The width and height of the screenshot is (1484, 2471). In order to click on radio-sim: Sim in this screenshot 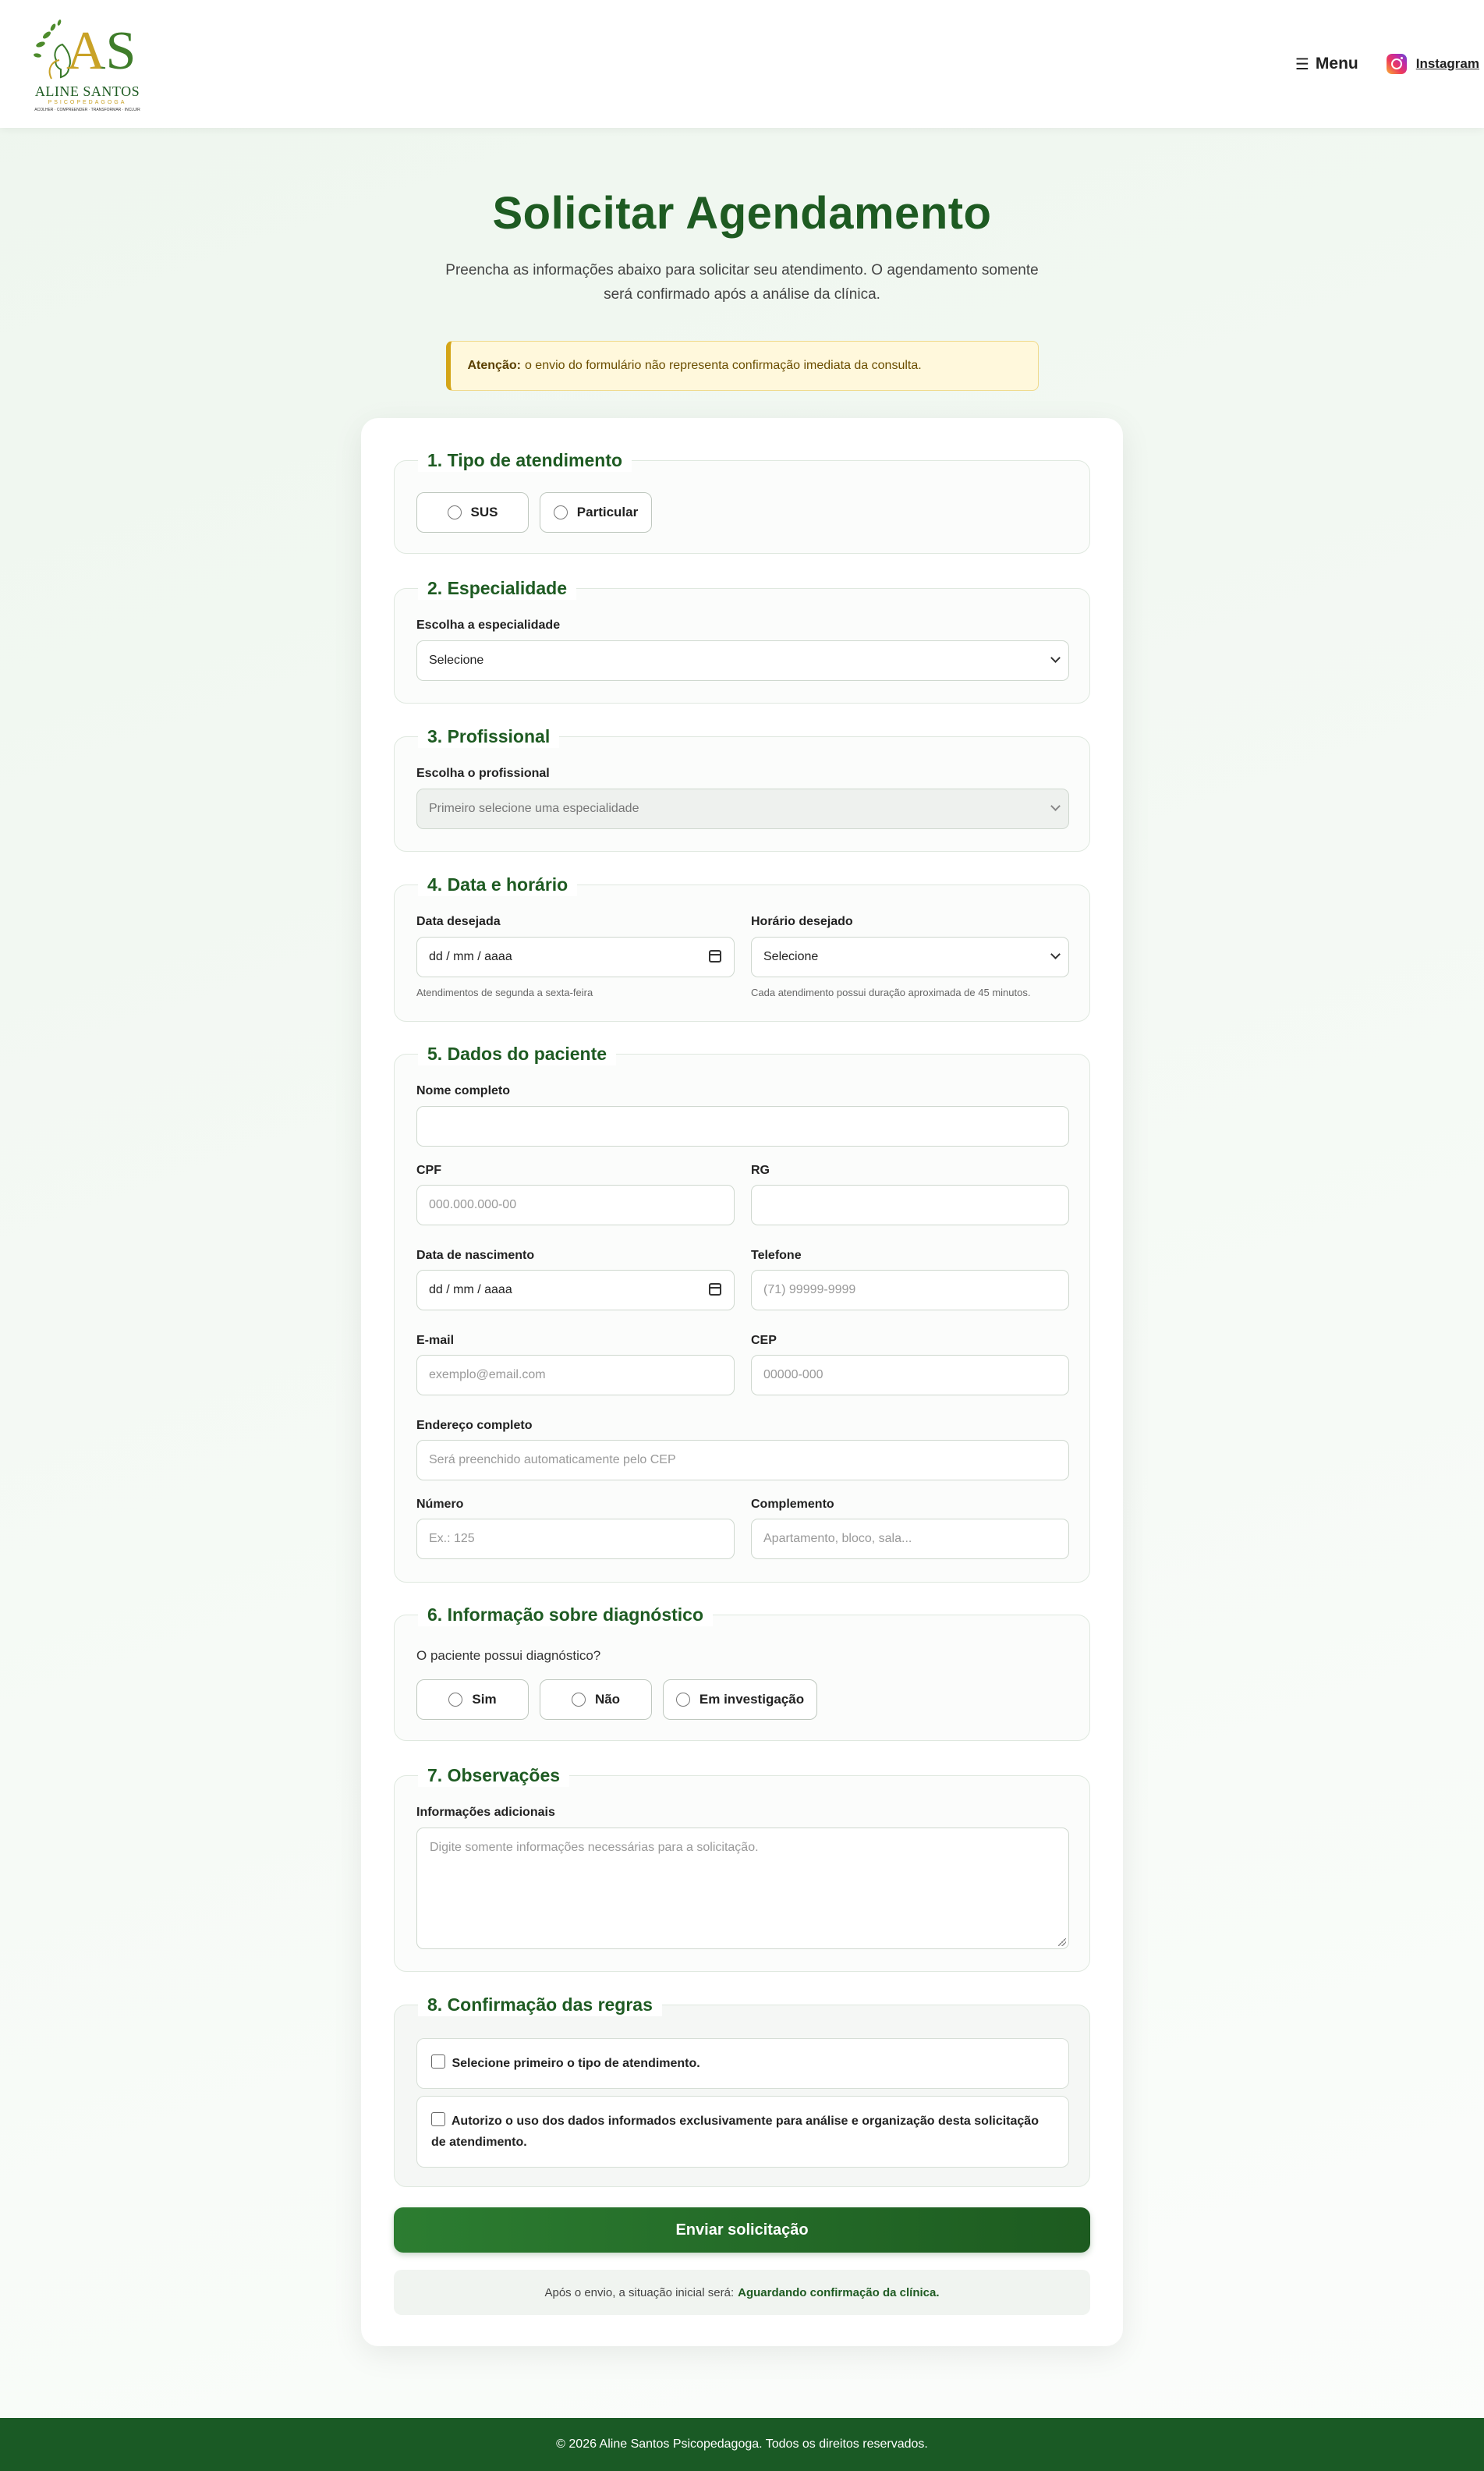, I will do `click(472, 1699)`.